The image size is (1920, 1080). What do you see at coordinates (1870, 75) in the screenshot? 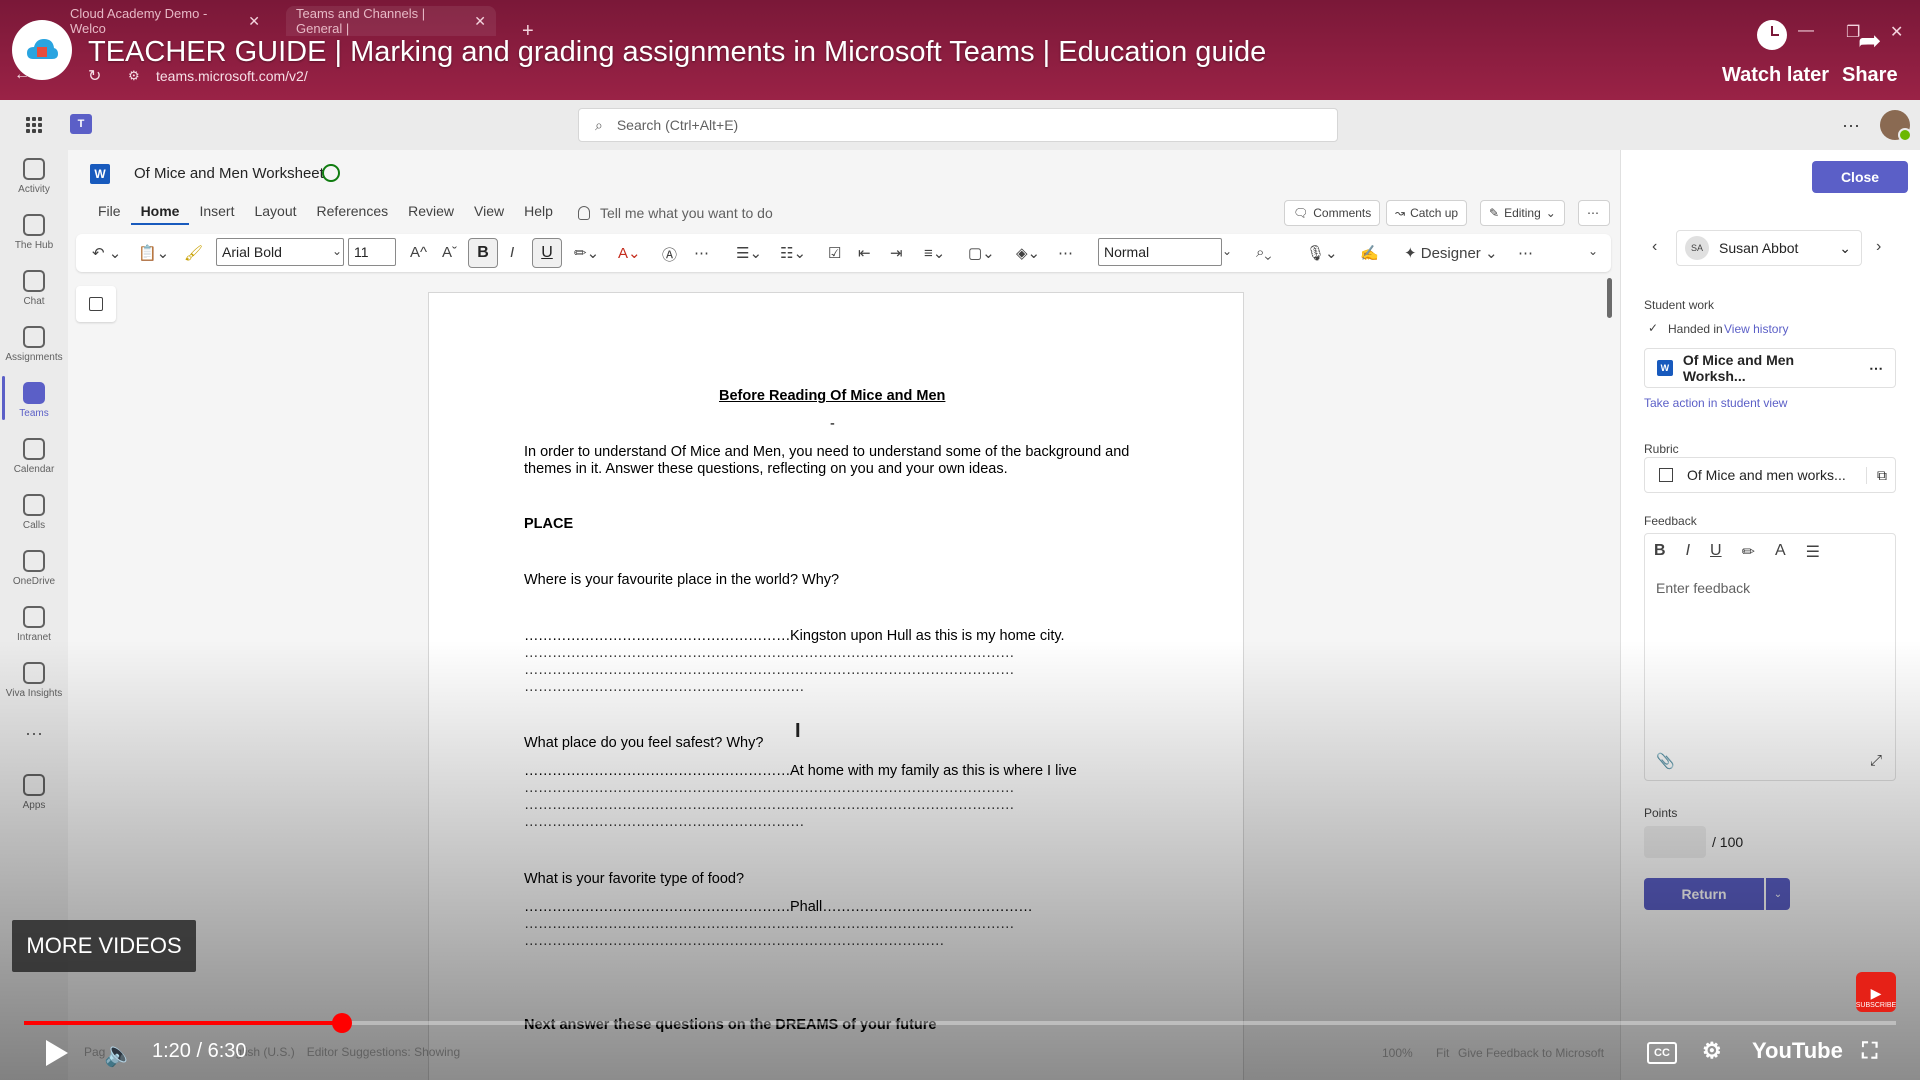
I see `share-label: Share` at bounding box center [1870, 75].